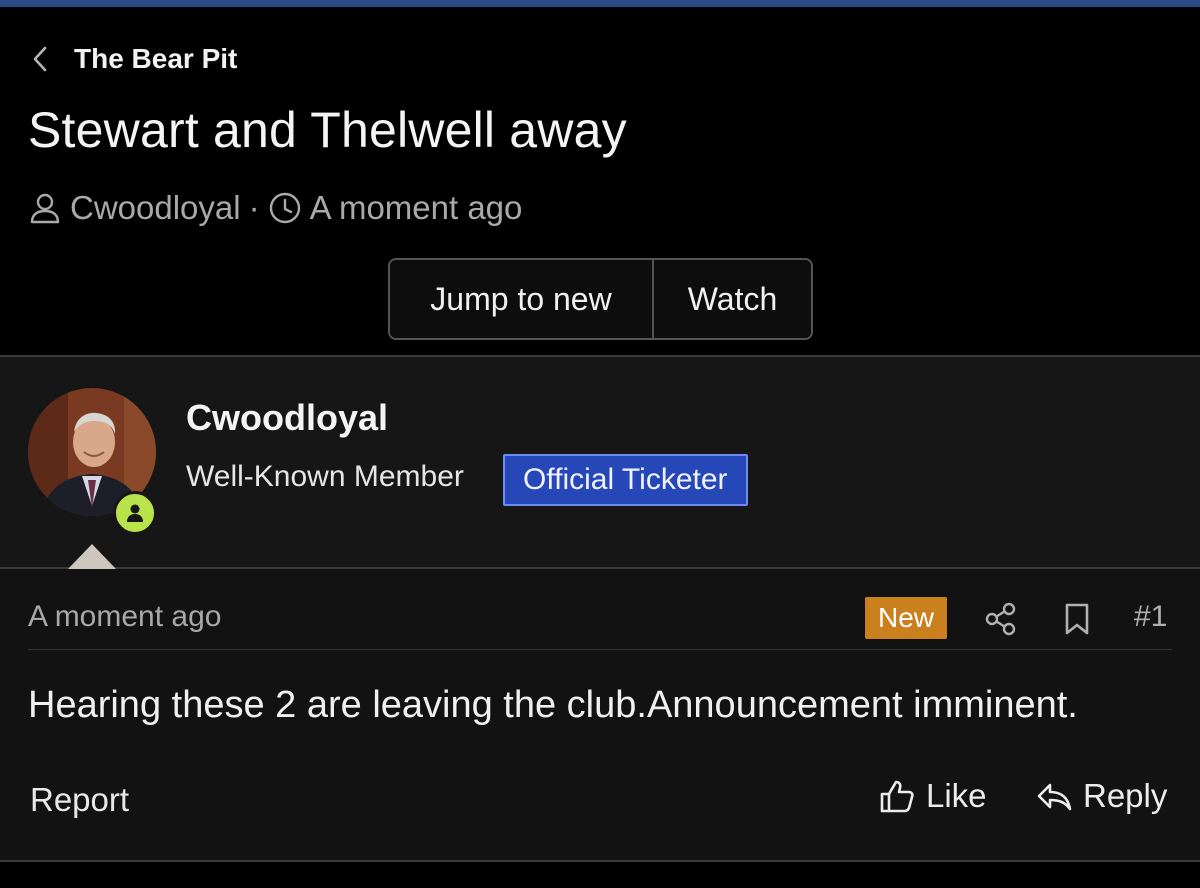  What do you see at coordinates (906, 618) in the screenshot?
I see `new-badge: New` at bounding box center [906, 618].